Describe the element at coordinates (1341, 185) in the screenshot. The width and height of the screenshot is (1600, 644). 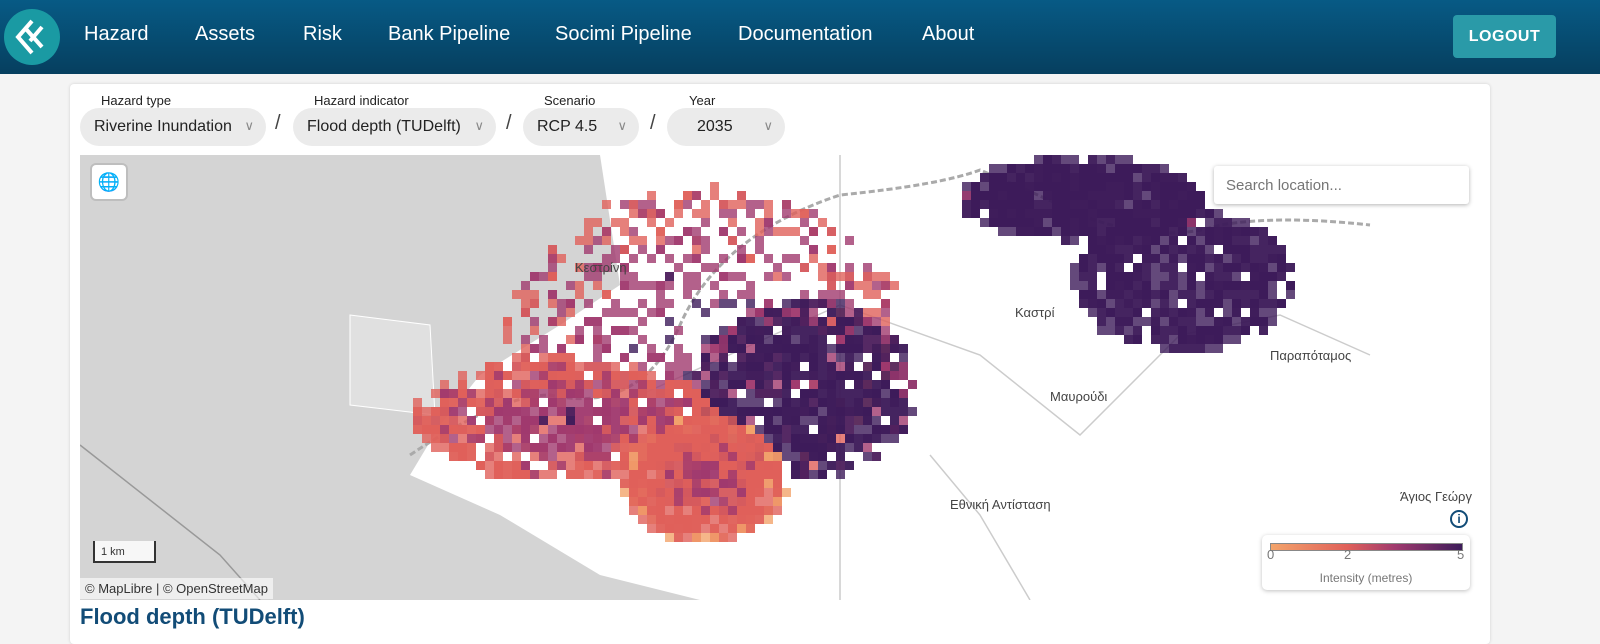
I see `search-location-input` at that location.